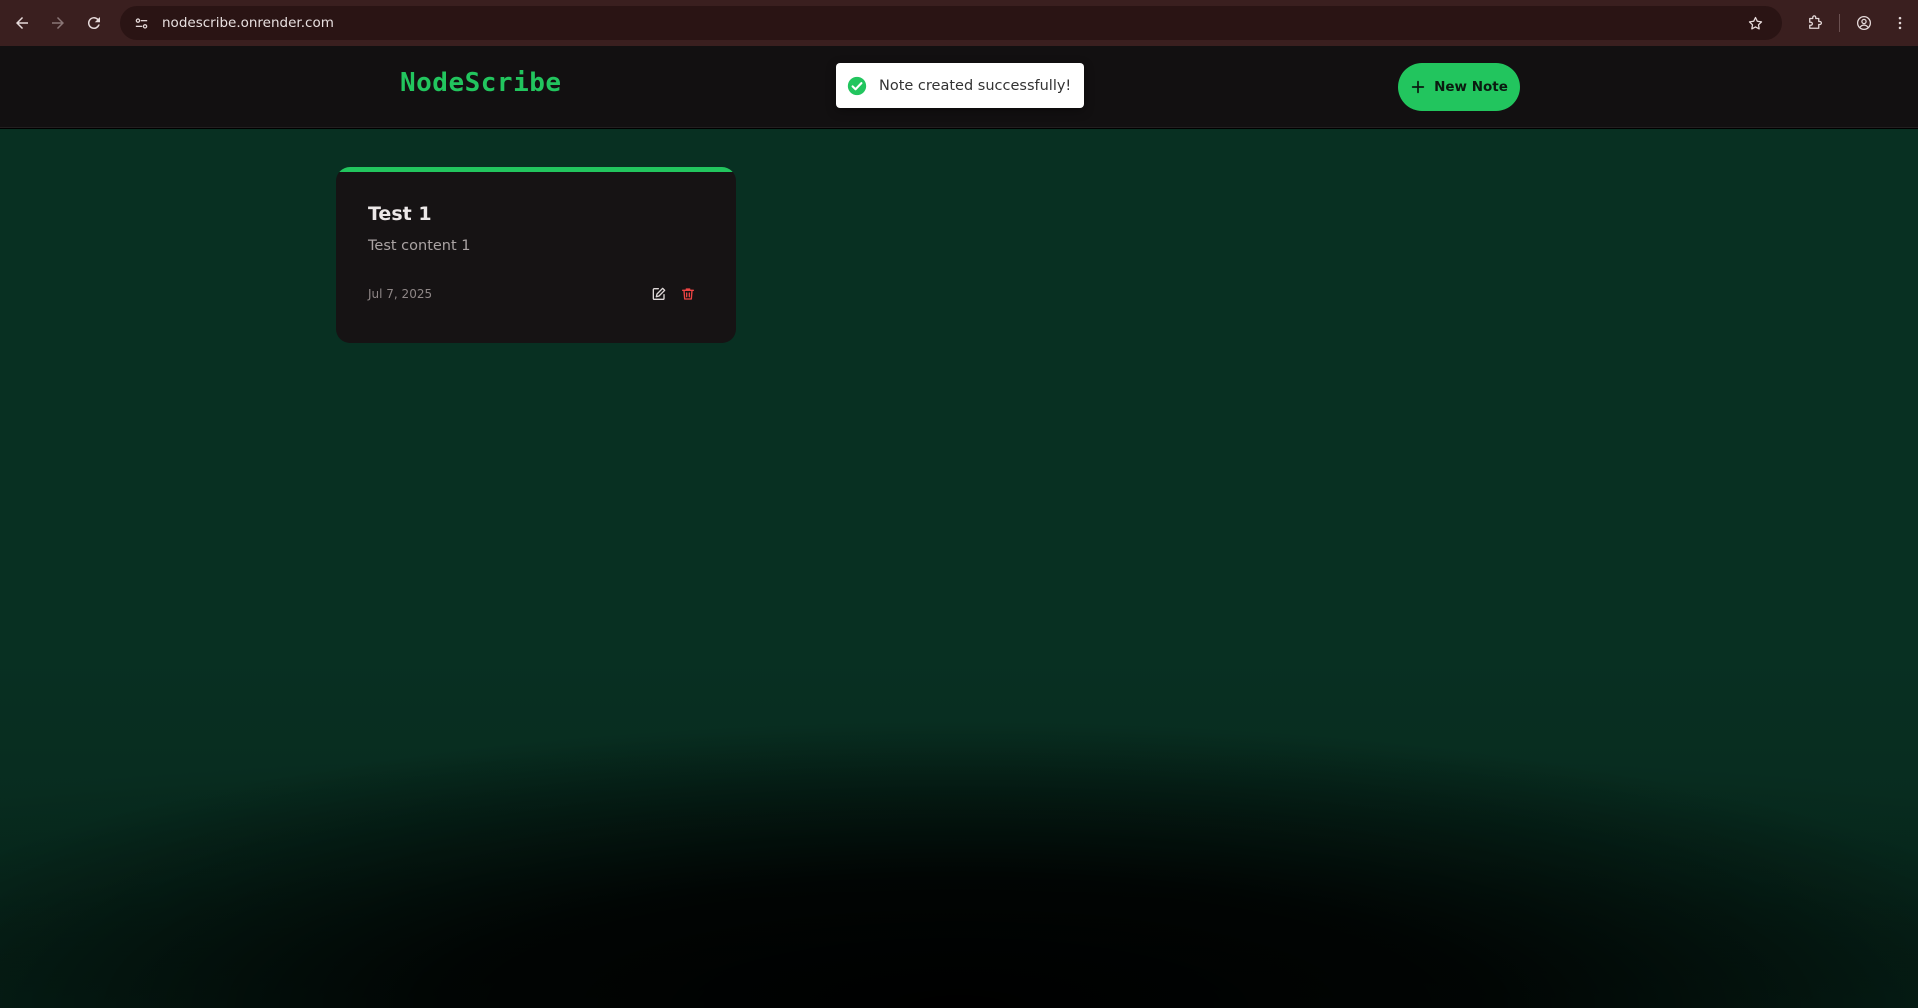 The image size is (1918, 1008). What do you see at coordinates (1839, 23) in the screenshot?
I see `toolbar-divider` at bounding box center [1839, 23].